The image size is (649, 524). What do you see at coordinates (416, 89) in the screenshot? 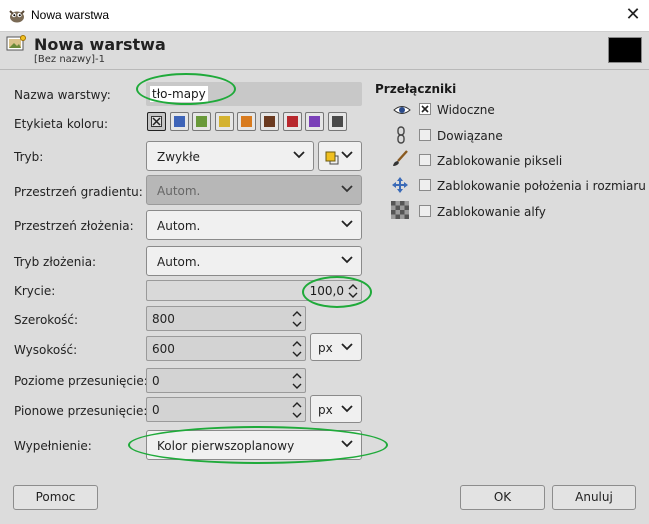
I see `switches-title: Przełączniki` at bounding box center [416, 89].